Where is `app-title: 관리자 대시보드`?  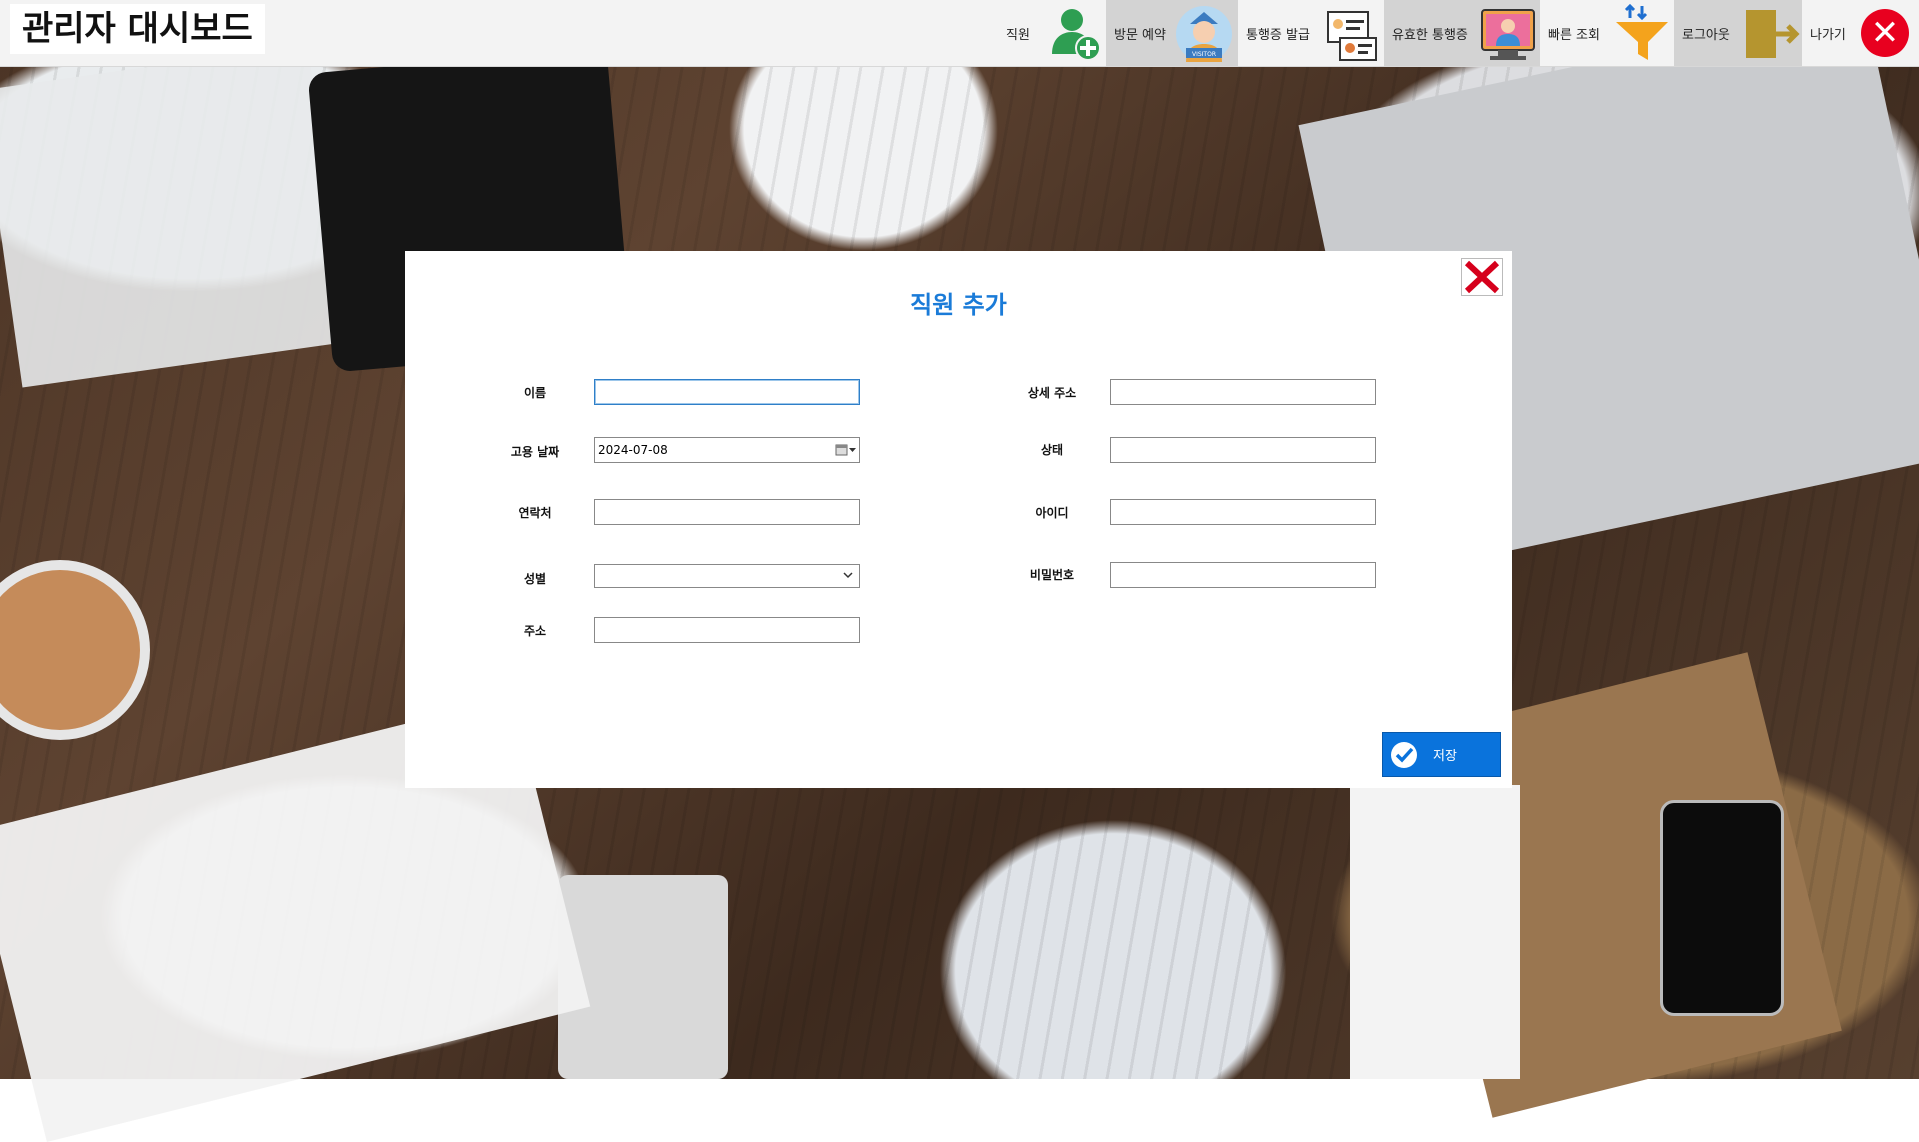
app-title: 관리자 대시보드 is located at coordinates (137, 29).